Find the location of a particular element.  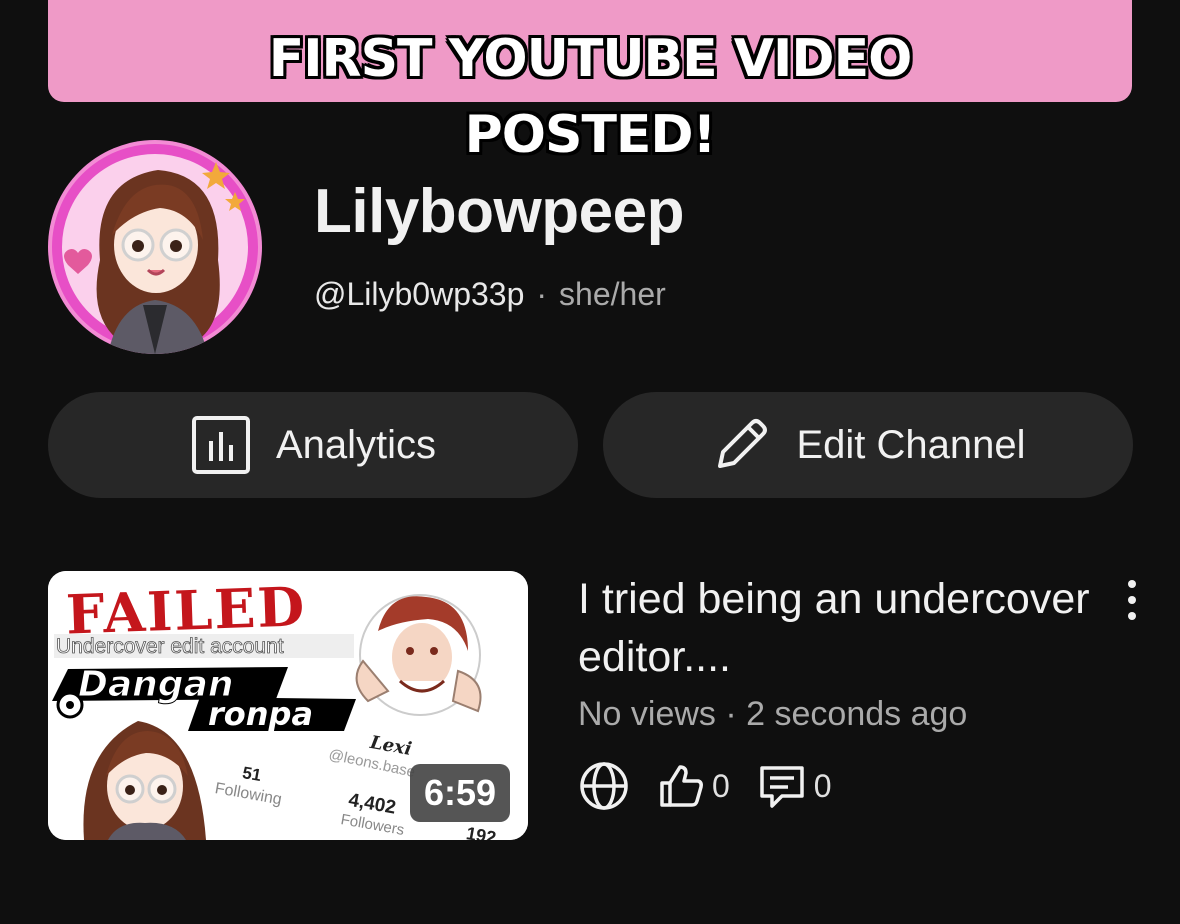

avatar-illustration is located at coordinates (155, 249).